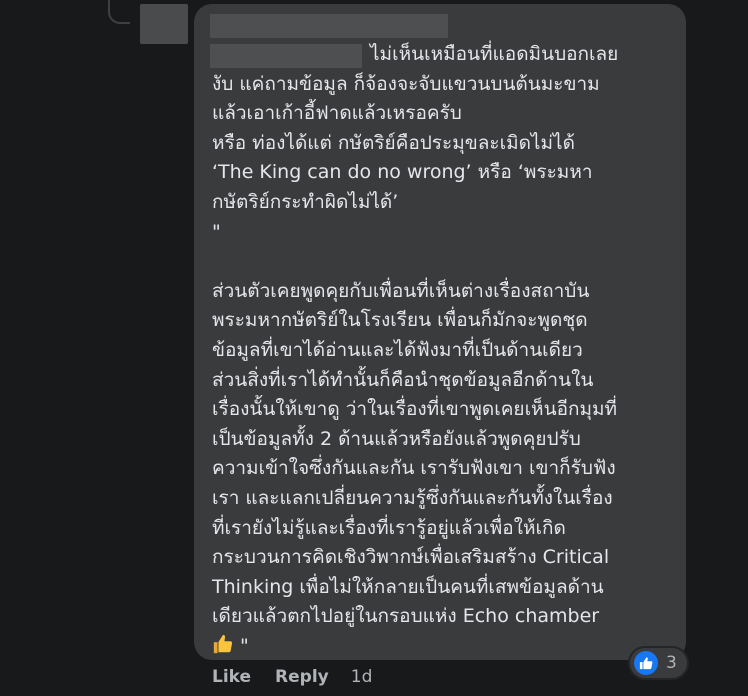 The height and width of the screenshot is (696, 748). What do you see at coordinates (362, 677) in the screenshot?
I see `comment-timestamp: 1d` at bounding box center [362, 677].